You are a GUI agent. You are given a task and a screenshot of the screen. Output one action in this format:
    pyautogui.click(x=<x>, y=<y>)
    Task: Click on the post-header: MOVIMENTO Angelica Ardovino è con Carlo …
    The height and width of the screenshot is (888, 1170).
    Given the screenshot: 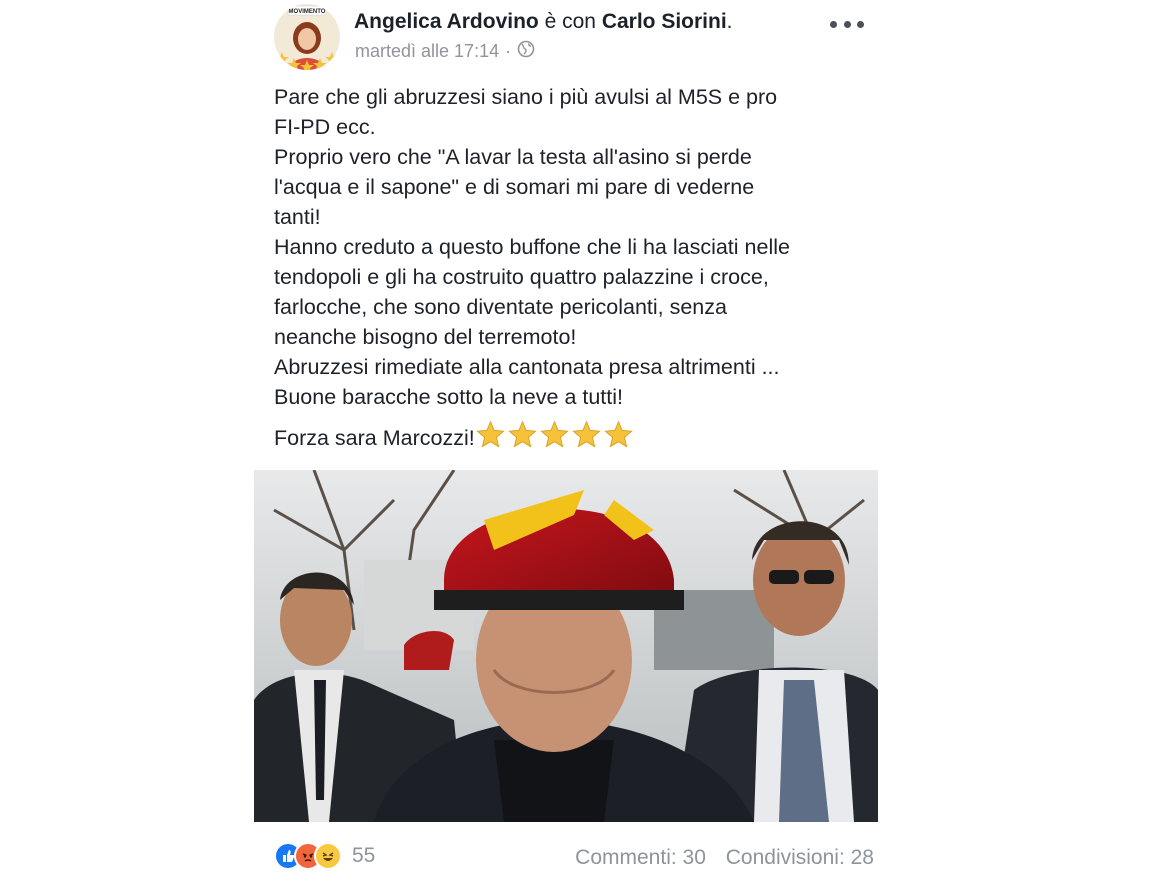 What is the action you would take?
    pyautogui.click(x=574, y=37)
    